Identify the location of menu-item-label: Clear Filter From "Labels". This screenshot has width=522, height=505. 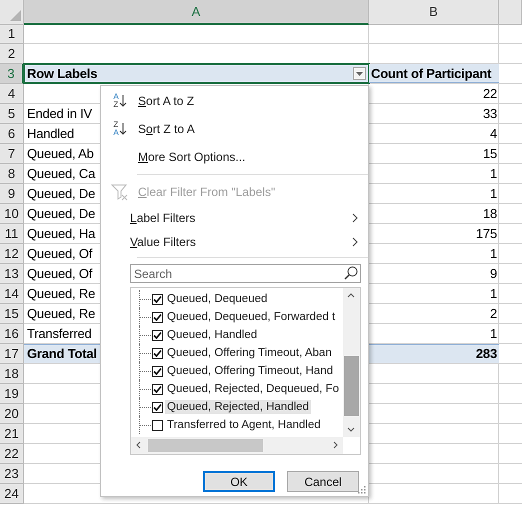
(207, 192).